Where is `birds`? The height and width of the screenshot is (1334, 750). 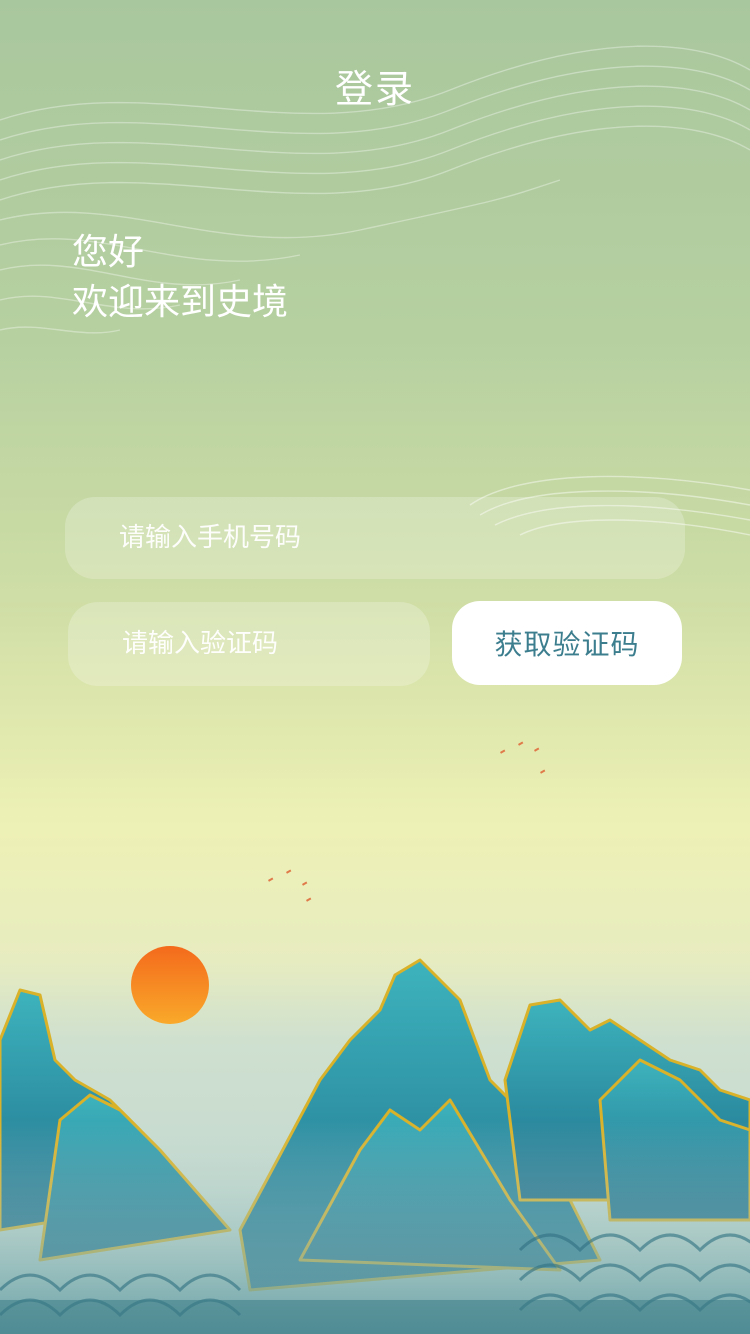 birds is located at coordinates (407, 821).